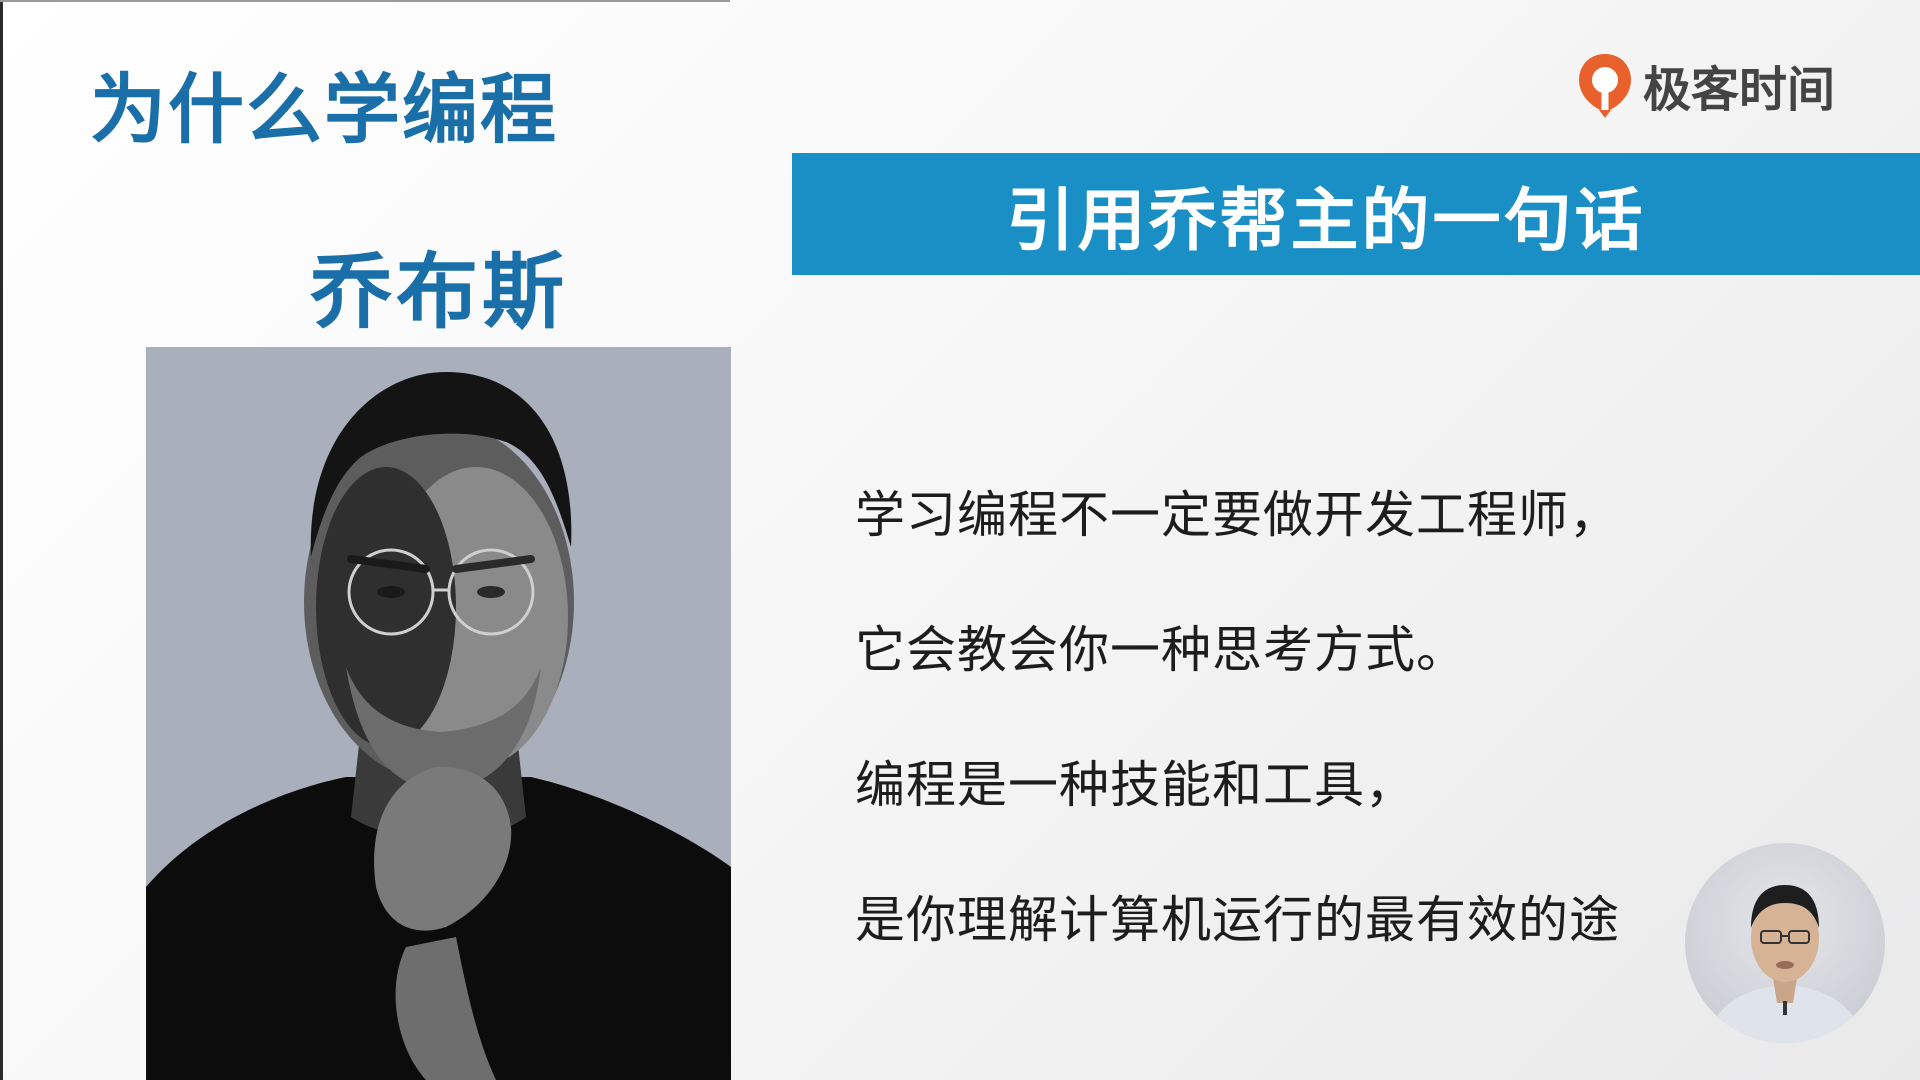  I want to click on person-name-caption: 乔布斯, so click(439, 292).